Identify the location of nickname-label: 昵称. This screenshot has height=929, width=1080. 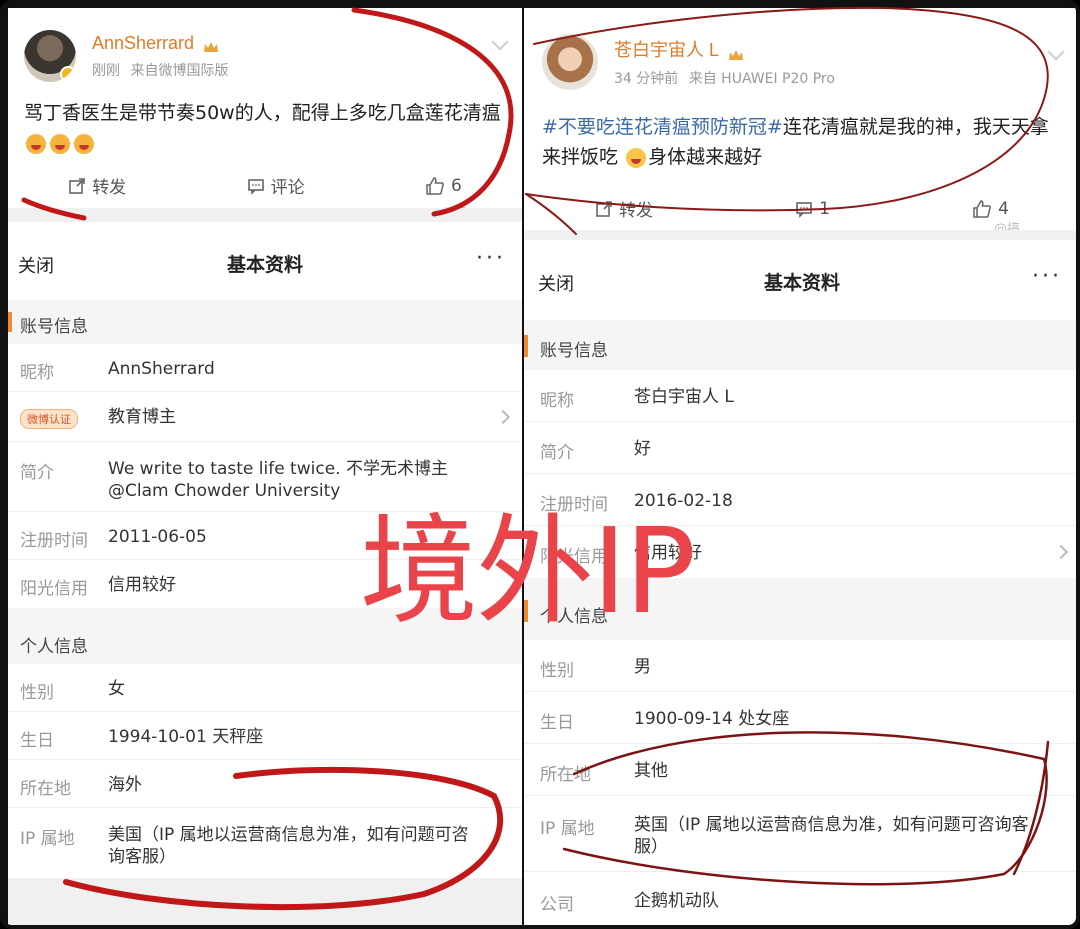
(557, 401).